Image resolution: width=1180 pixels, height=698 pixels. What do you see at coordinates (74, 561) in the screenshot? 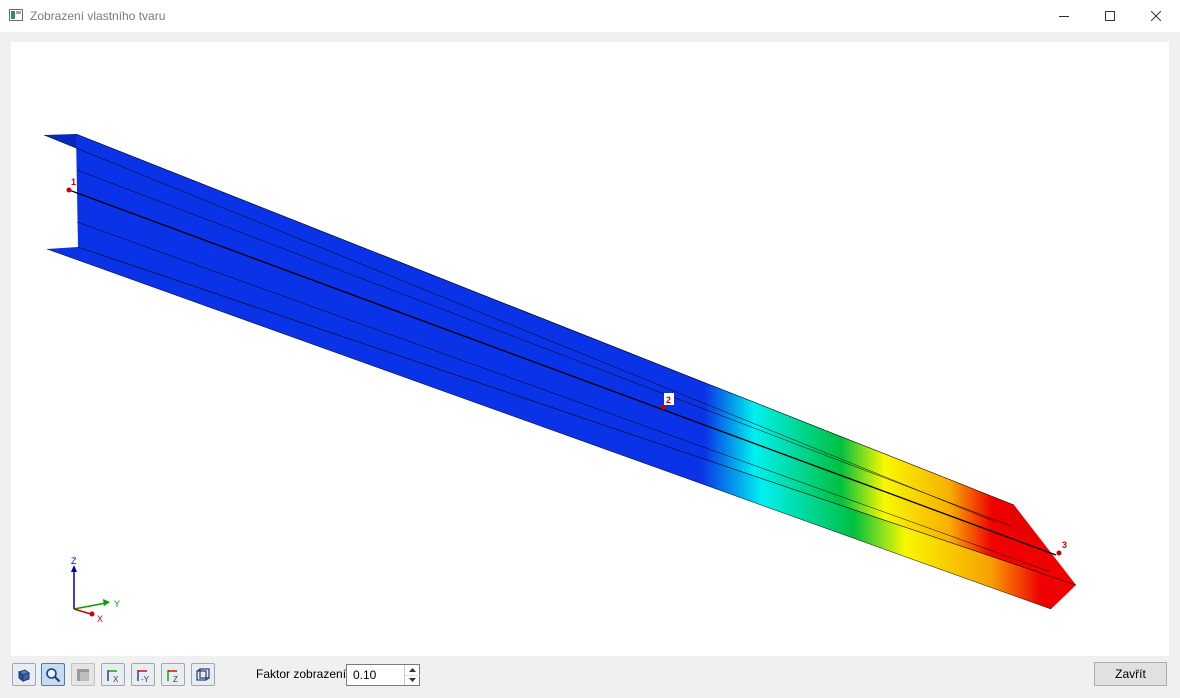
I see `axis-z-label: Z` at bounding box center [74, 561].